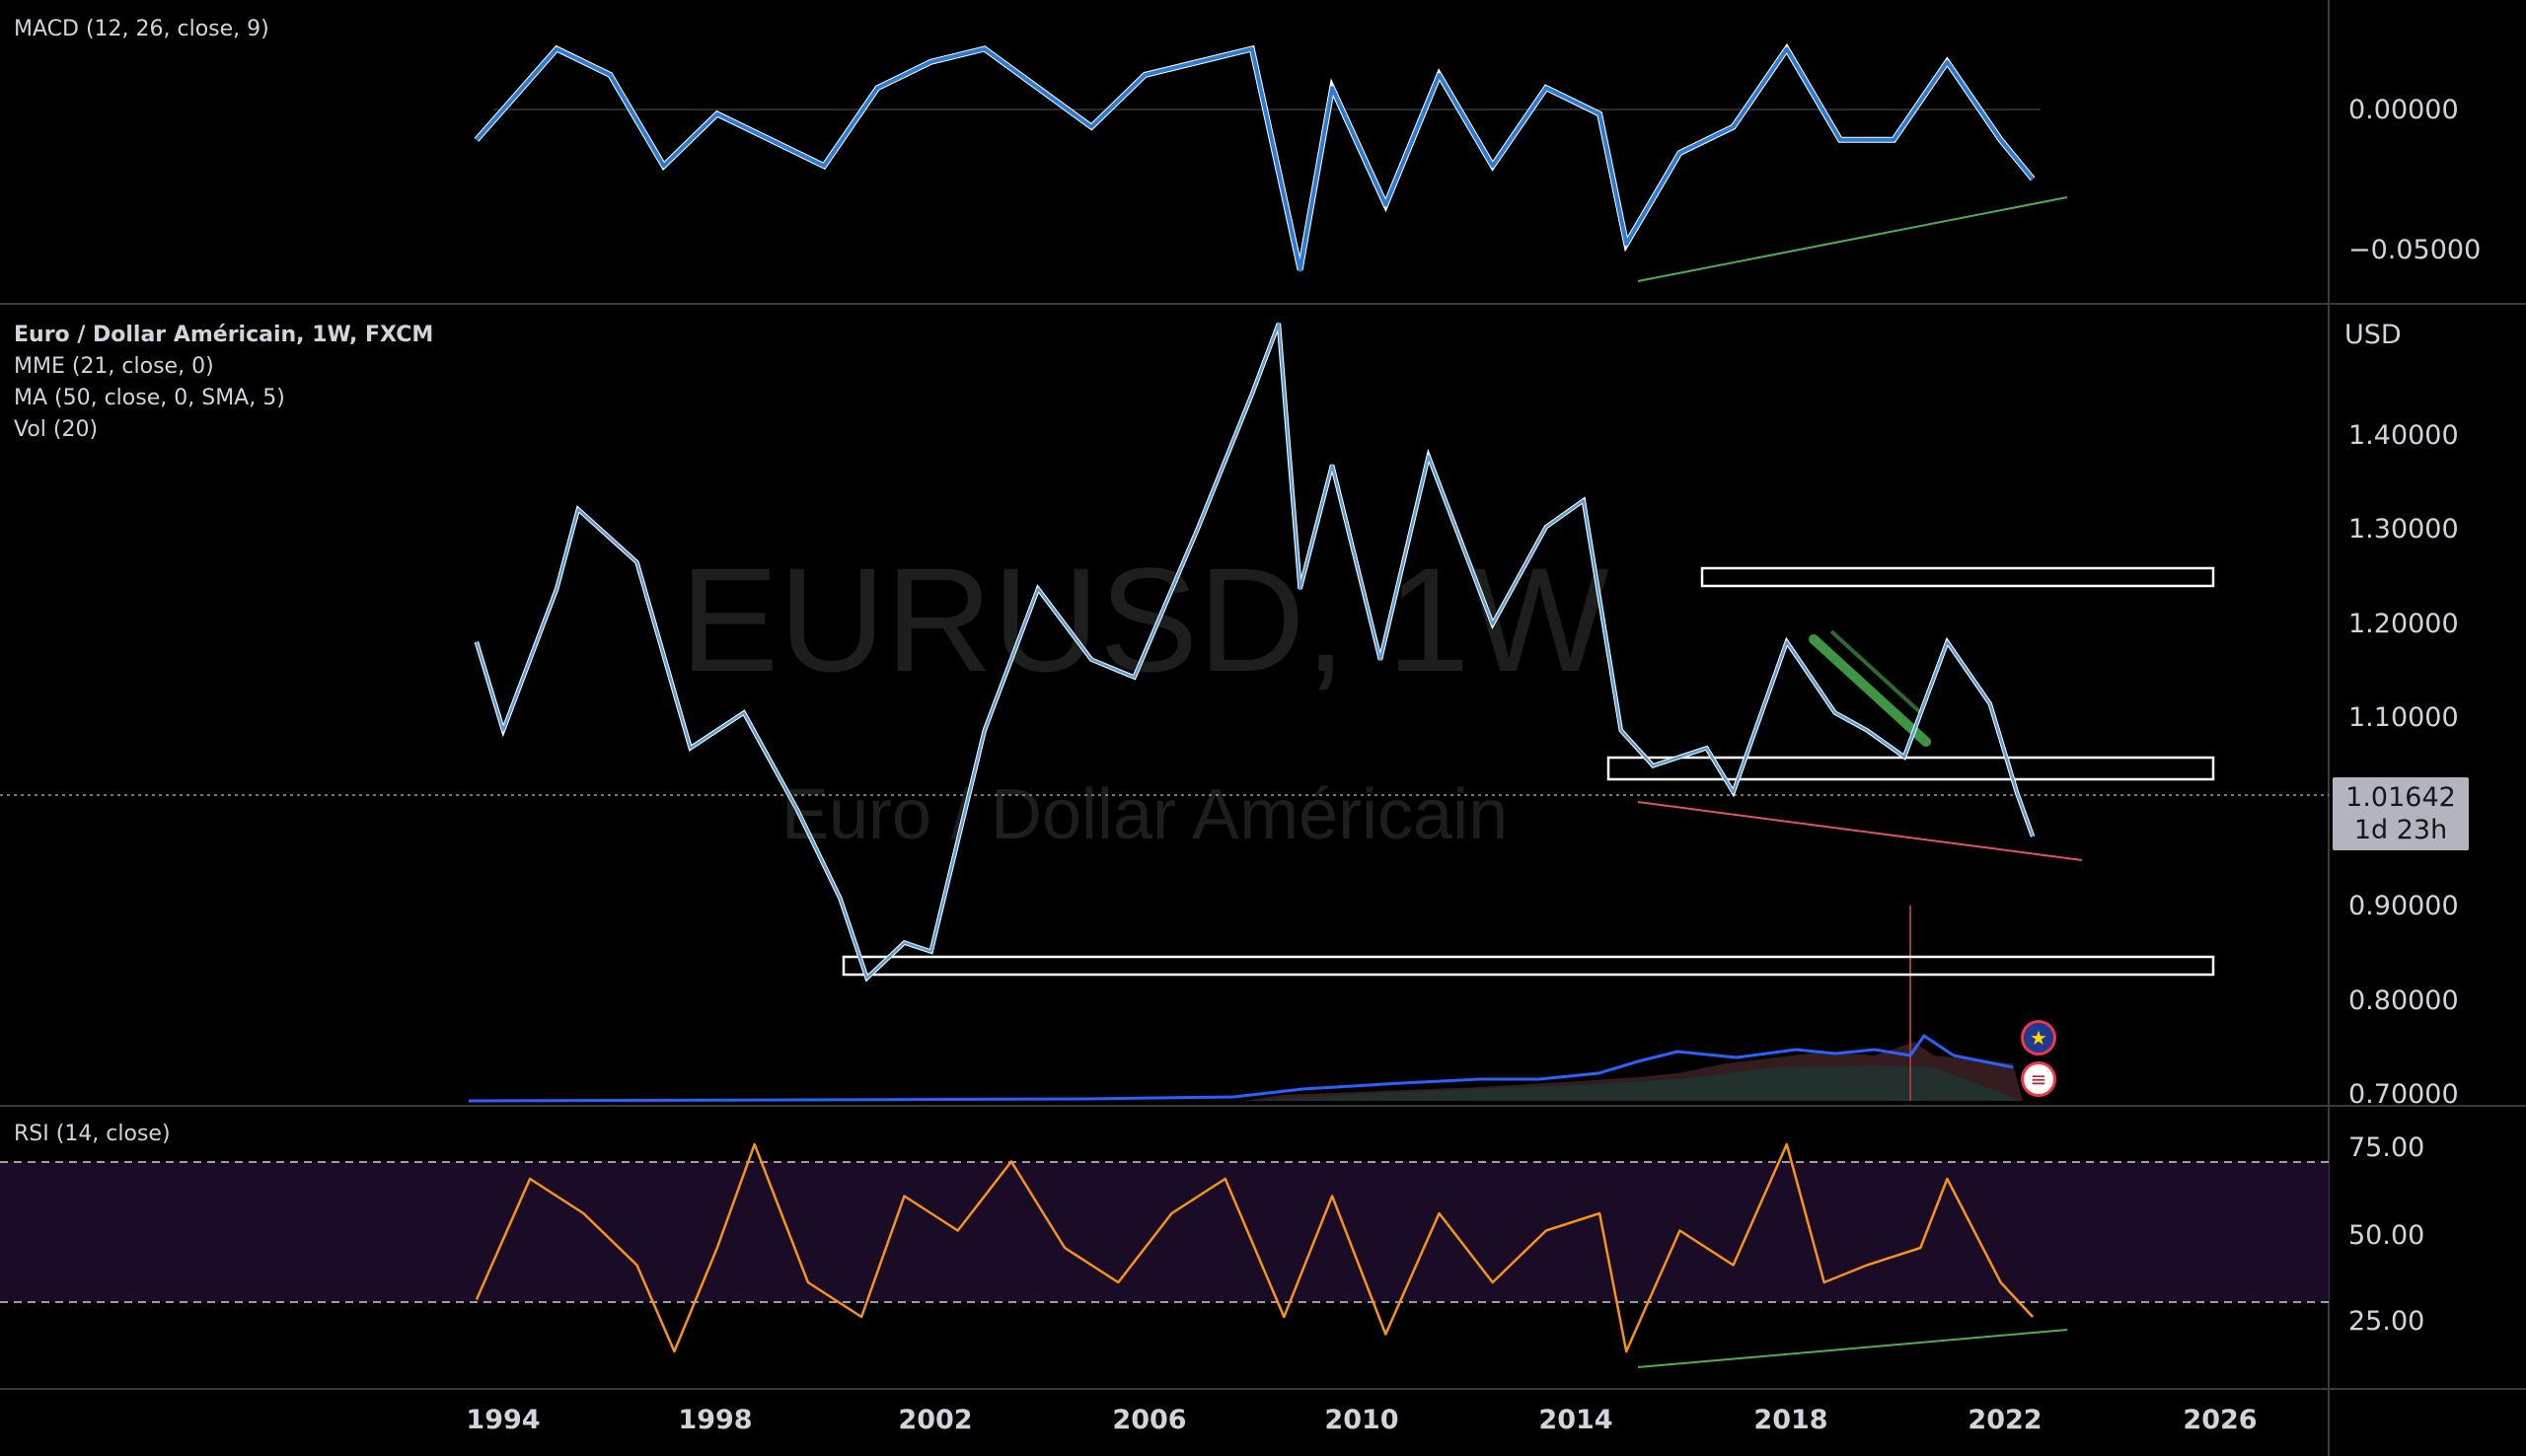 The height and width of the screenshot is (1456, 2526). What do you see at coordinates (2373, 335) in the screenshot?
I see `currency-label: USD` at bounding box center [2373, 335].